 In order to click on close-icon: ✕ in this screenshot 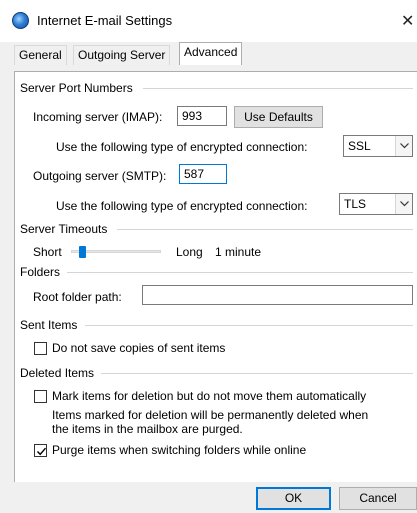, I will do `click(407, 21)`.